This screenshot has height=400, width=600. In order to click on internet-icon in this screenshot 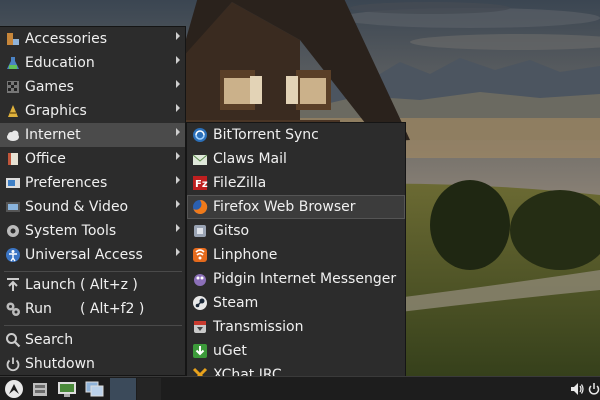, I will do `click(13, 135)`.